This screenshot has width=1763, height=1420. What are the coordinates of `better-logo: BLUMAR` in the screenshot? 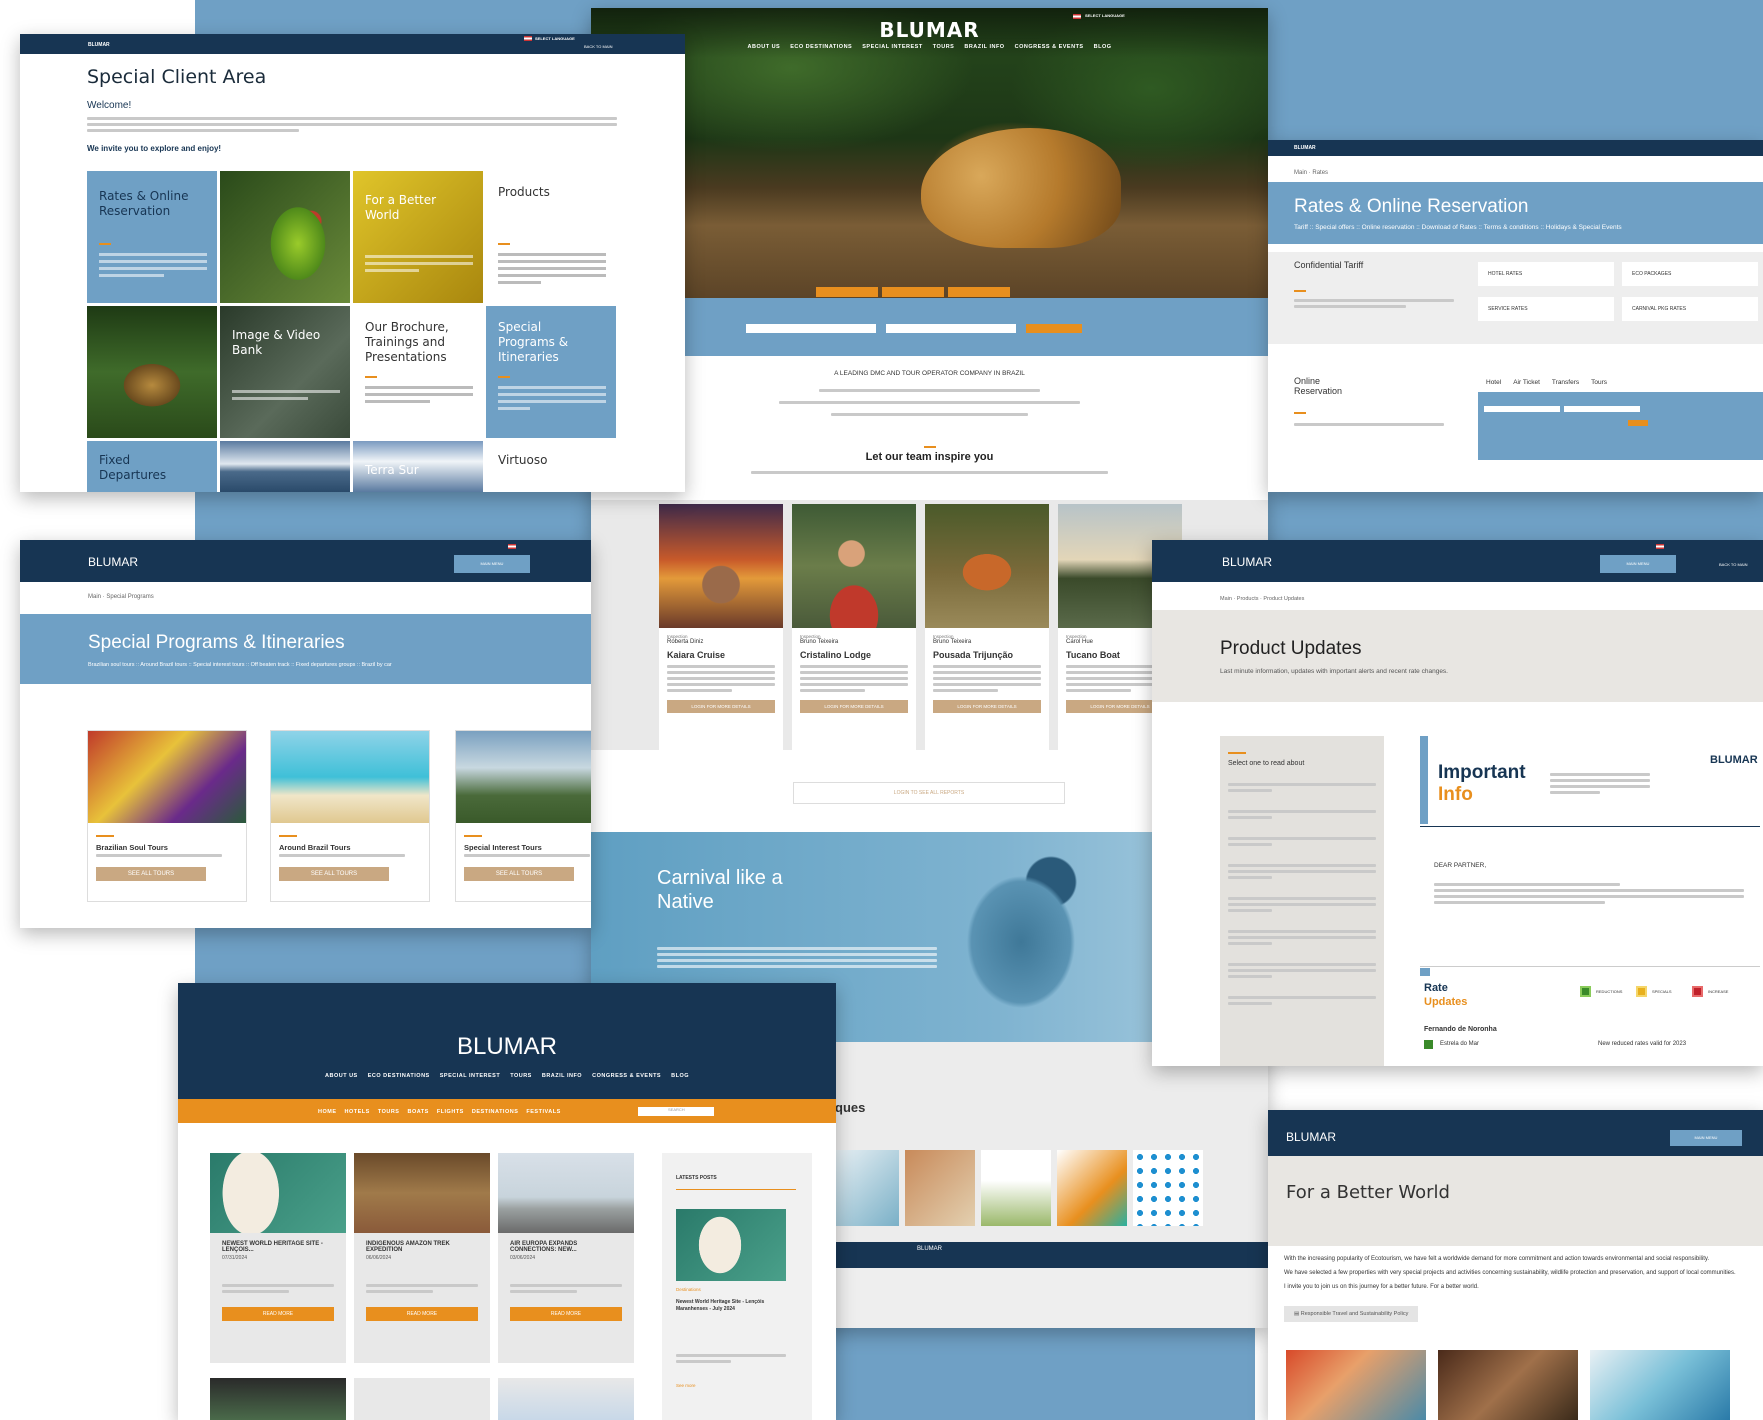 It's located at (1311, 1137).